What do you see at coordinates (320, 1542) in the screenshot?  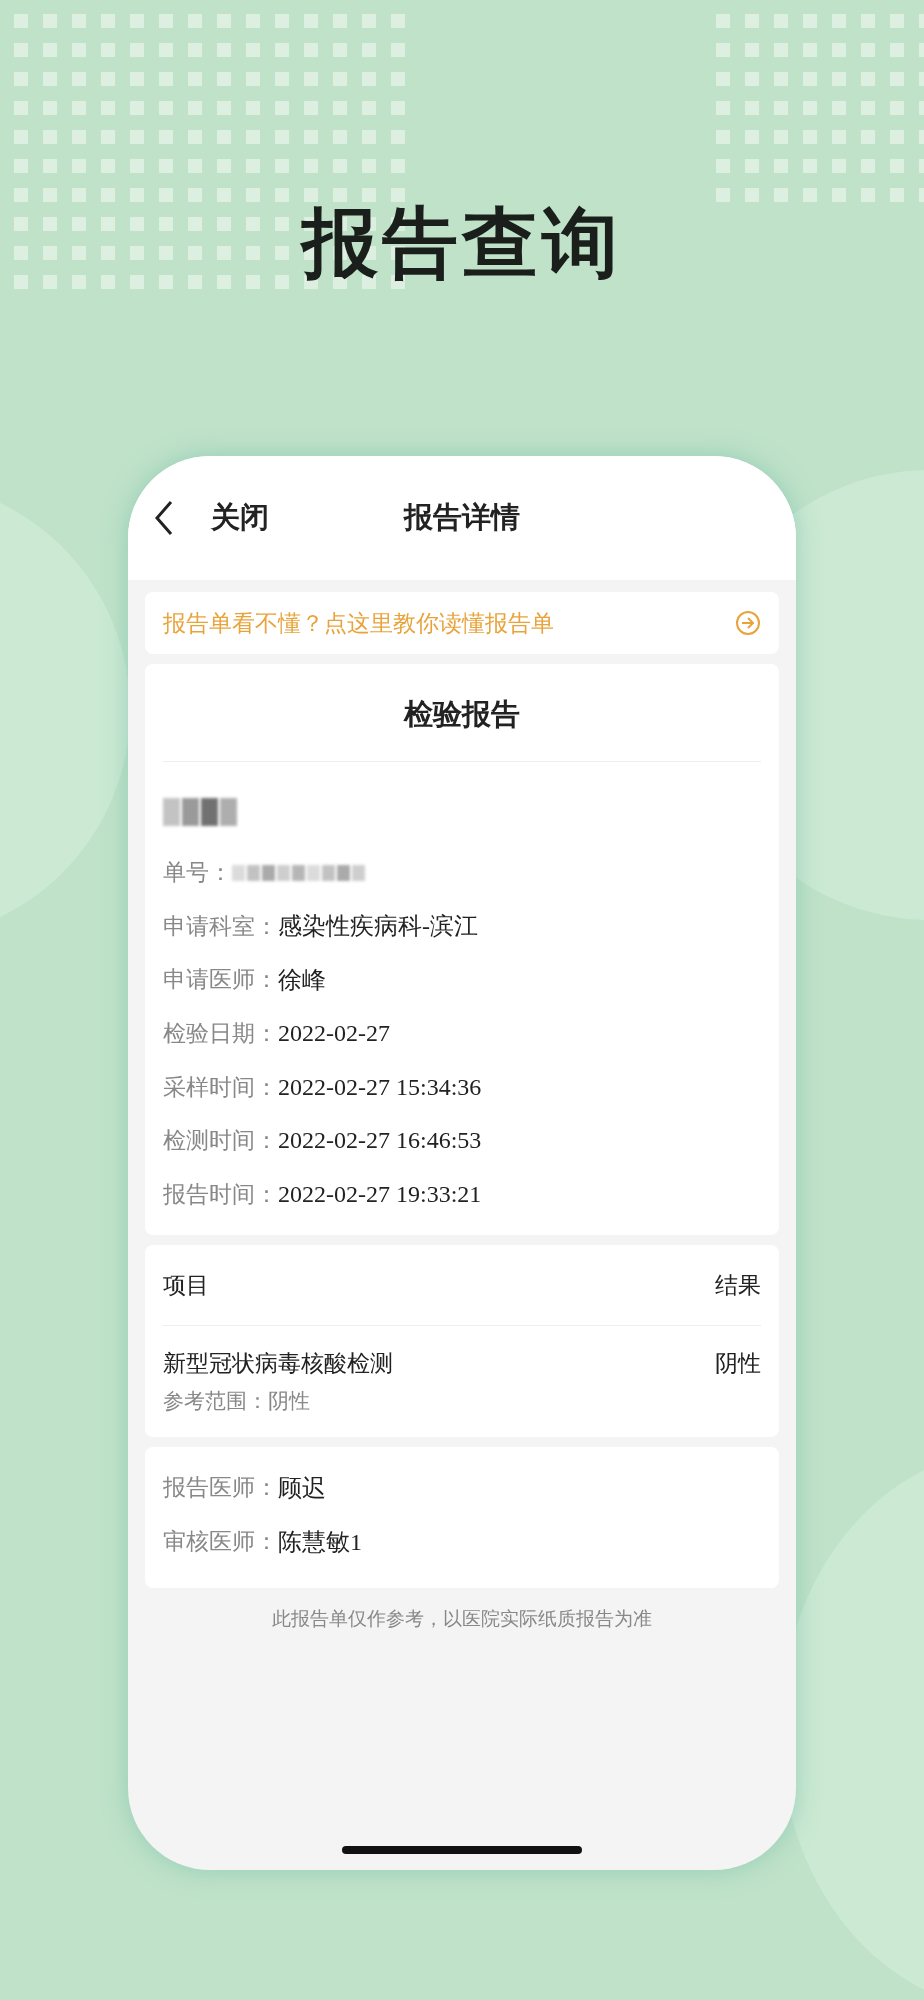 I see `field-value: 陈慧敏1` at bounding box center [320, 1542].